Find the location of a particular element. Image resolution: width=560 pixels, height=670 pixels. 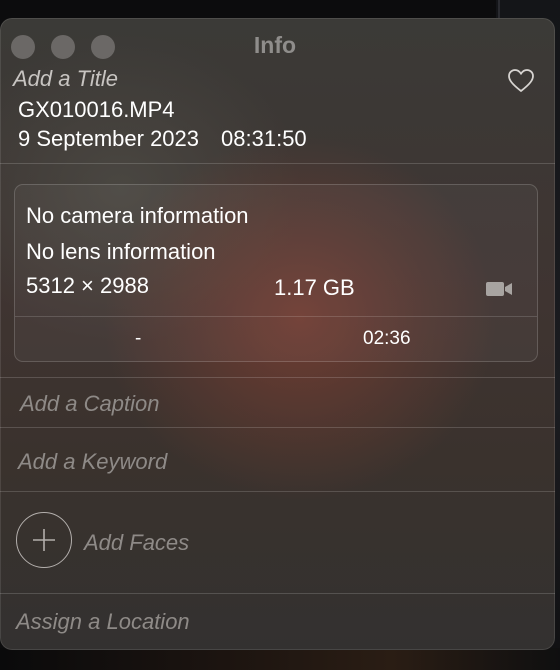

location-field: Assign a Location is located at coordinates (103, 622).